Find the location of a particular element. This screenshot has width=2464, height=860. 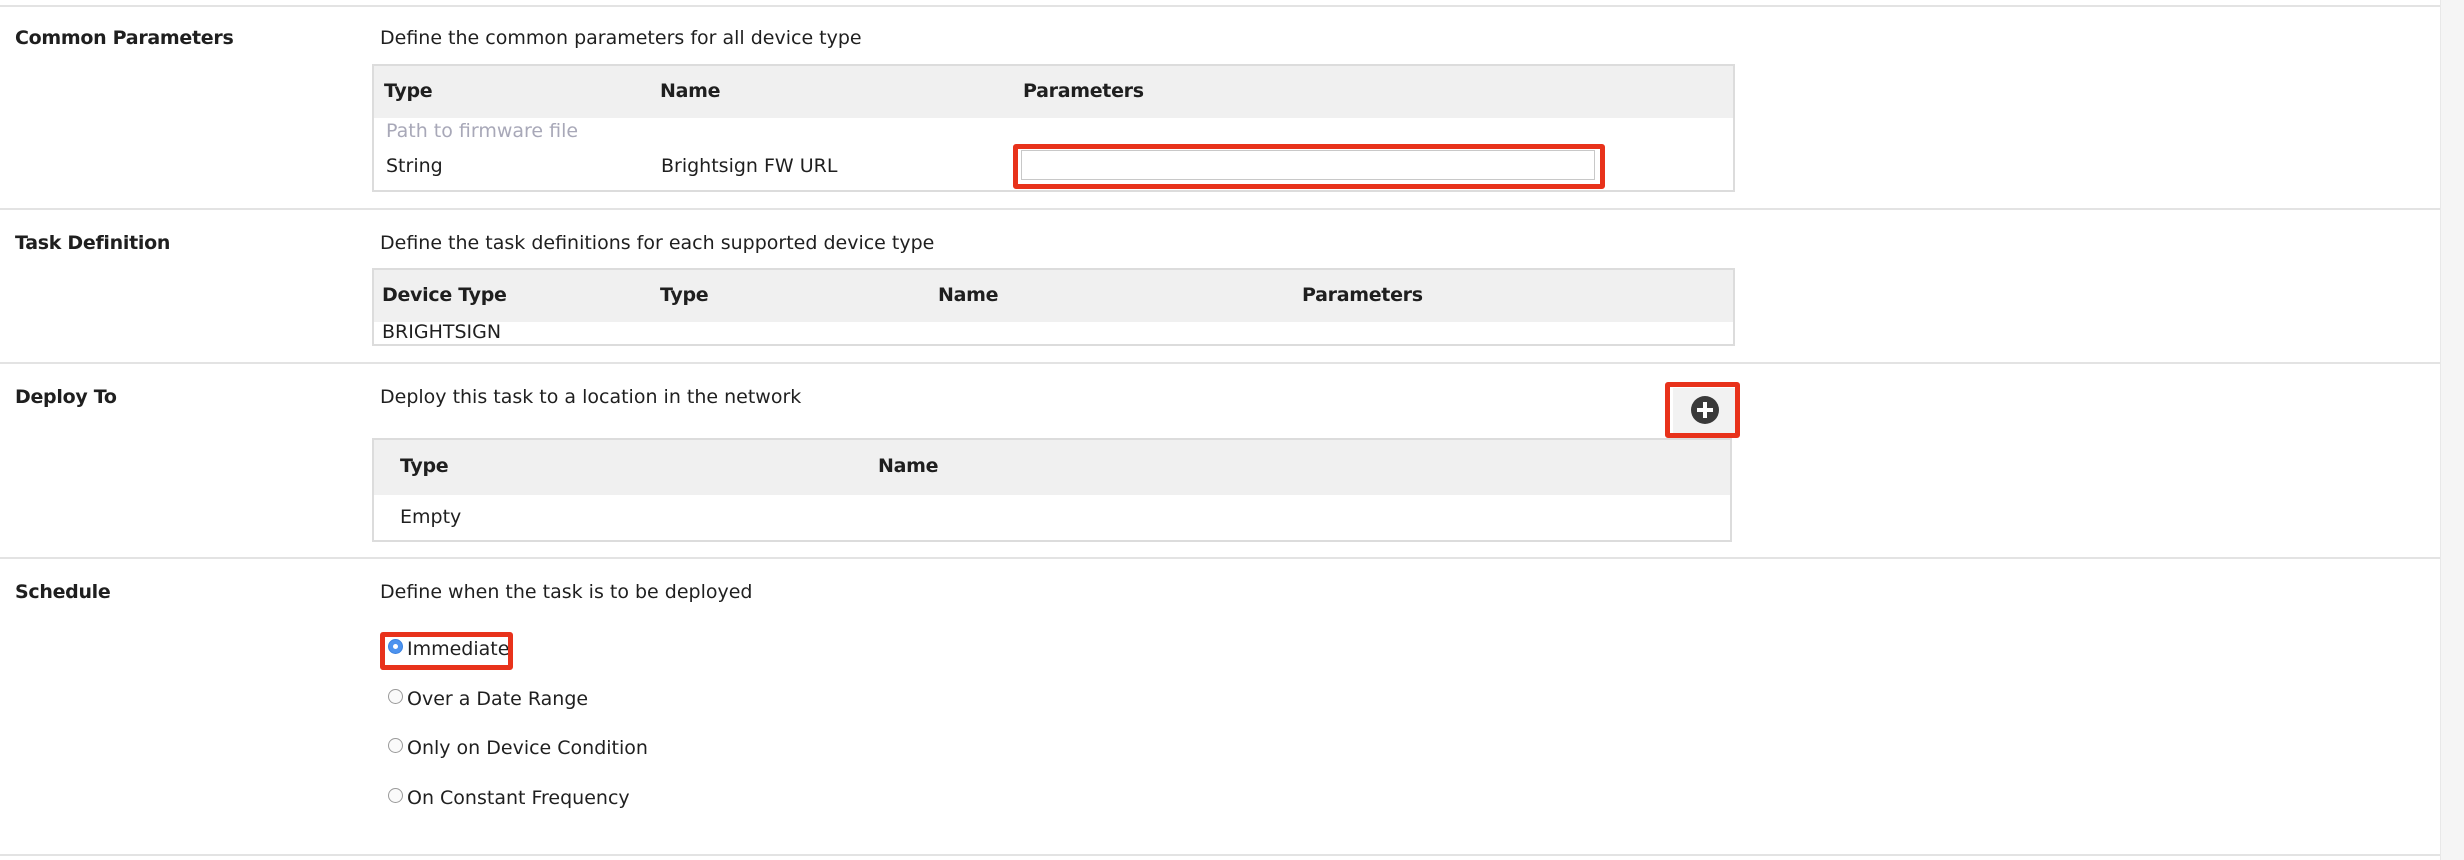

column-header-device-type: Device Type is located at coordinates (444, 295).